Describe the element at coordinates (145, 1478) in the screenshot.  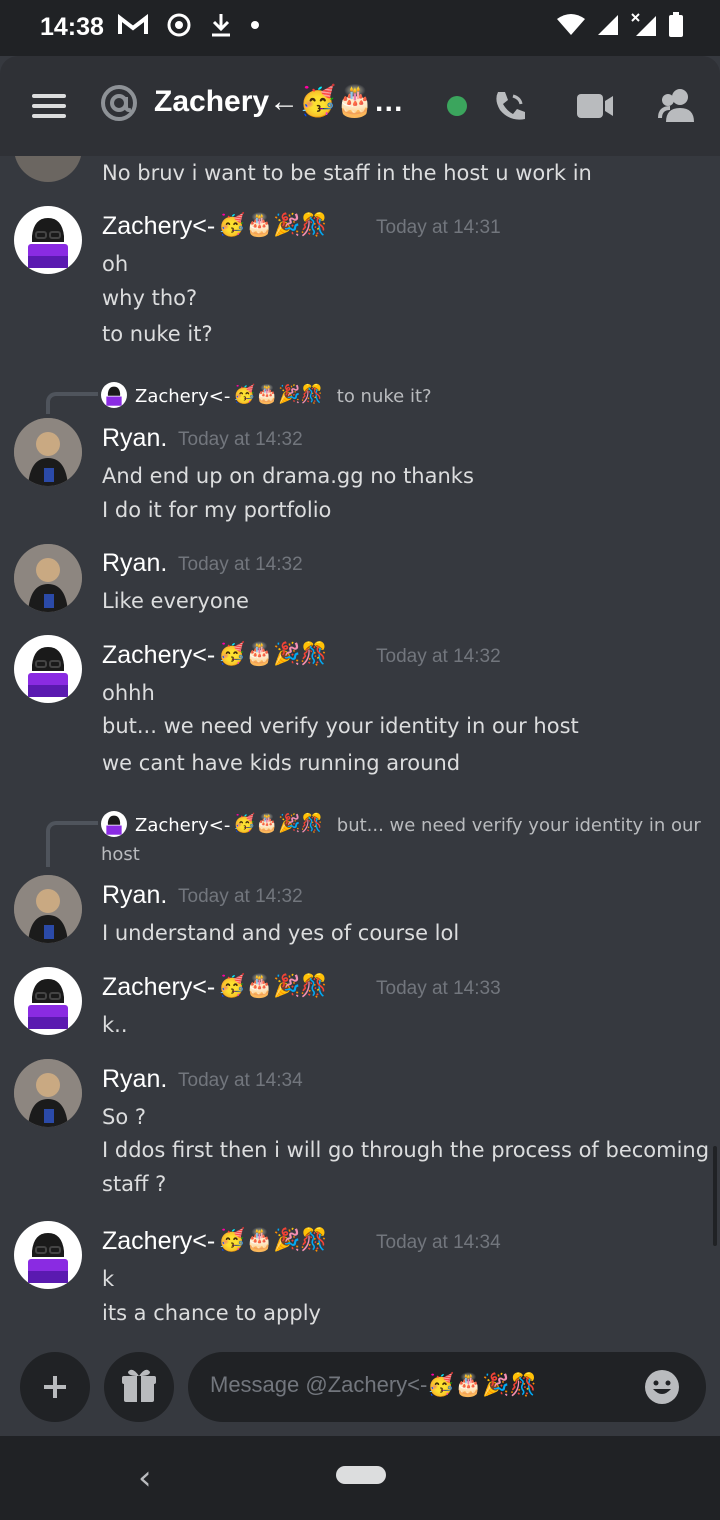
I see `back-button: ‹` at that location.